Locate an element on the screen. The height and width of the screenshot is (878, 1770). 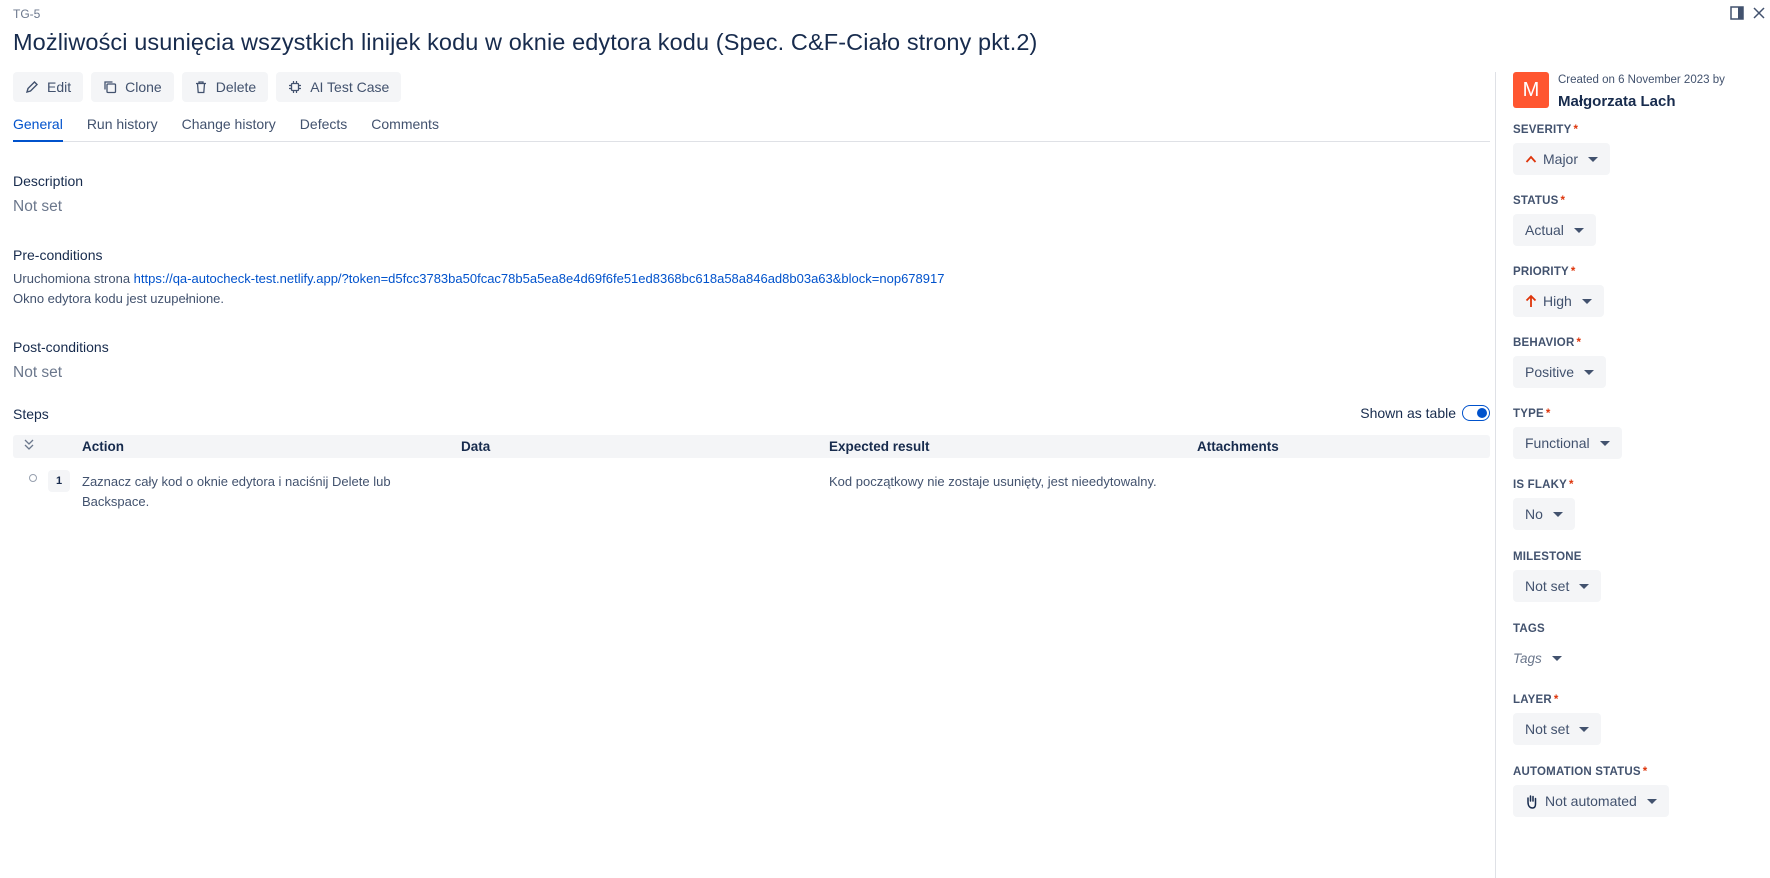
behavior-dropdown: Positive is located at coordinates (1560, 372).